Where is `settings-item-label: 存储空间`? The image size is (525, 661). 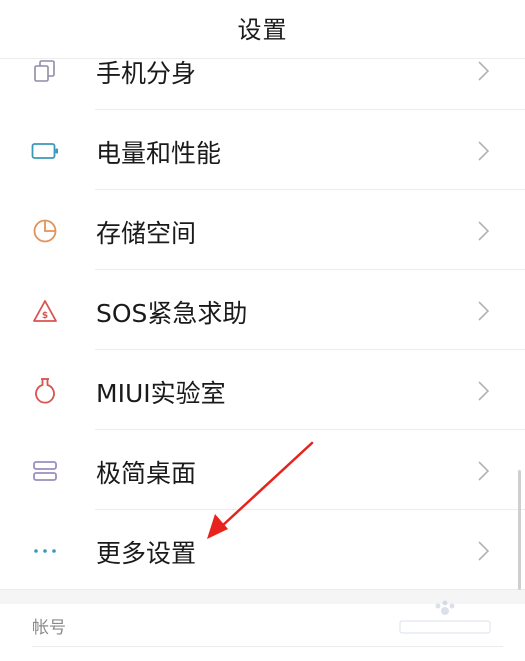
settings-item-label: 存储空间 is located at coordinates (146, 233).